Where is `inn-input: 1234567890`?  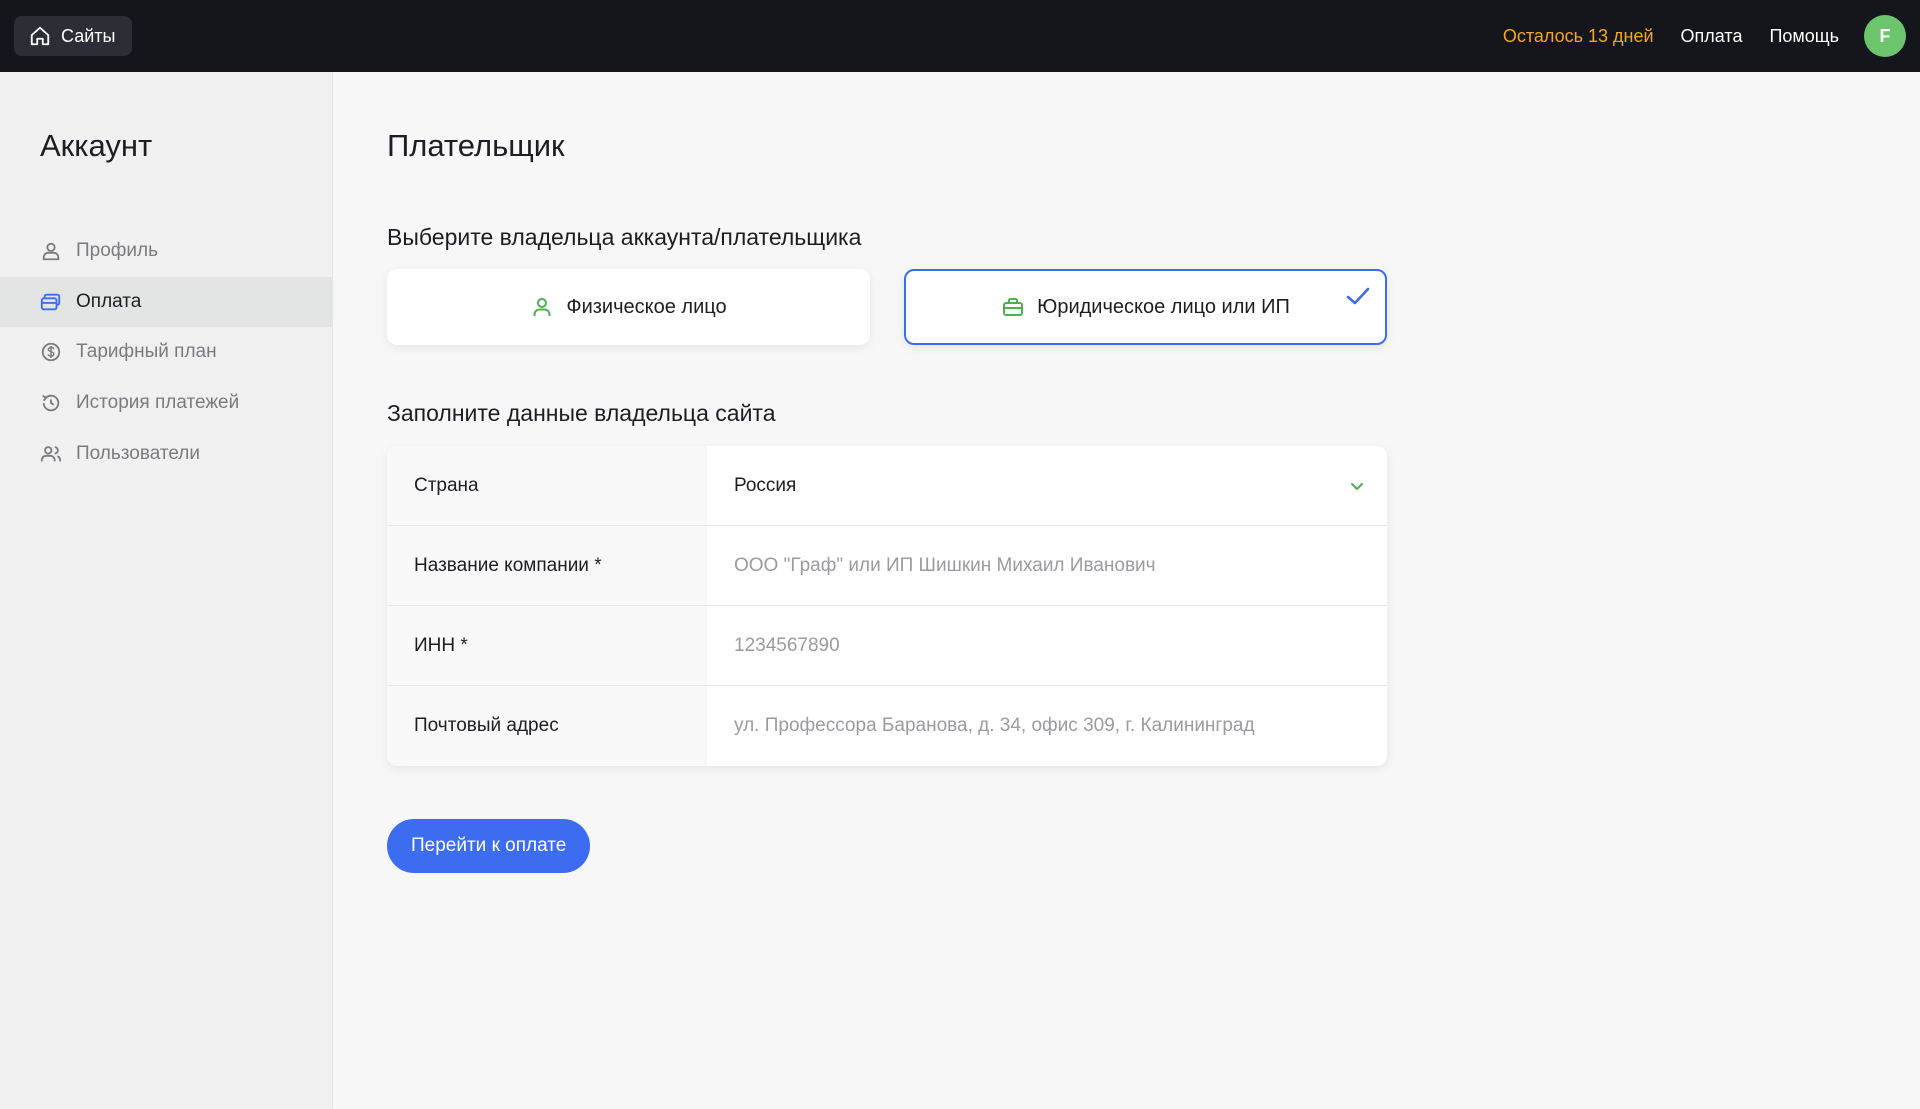
inn-input: 1234567890 is located at coordinates (1047, 645).